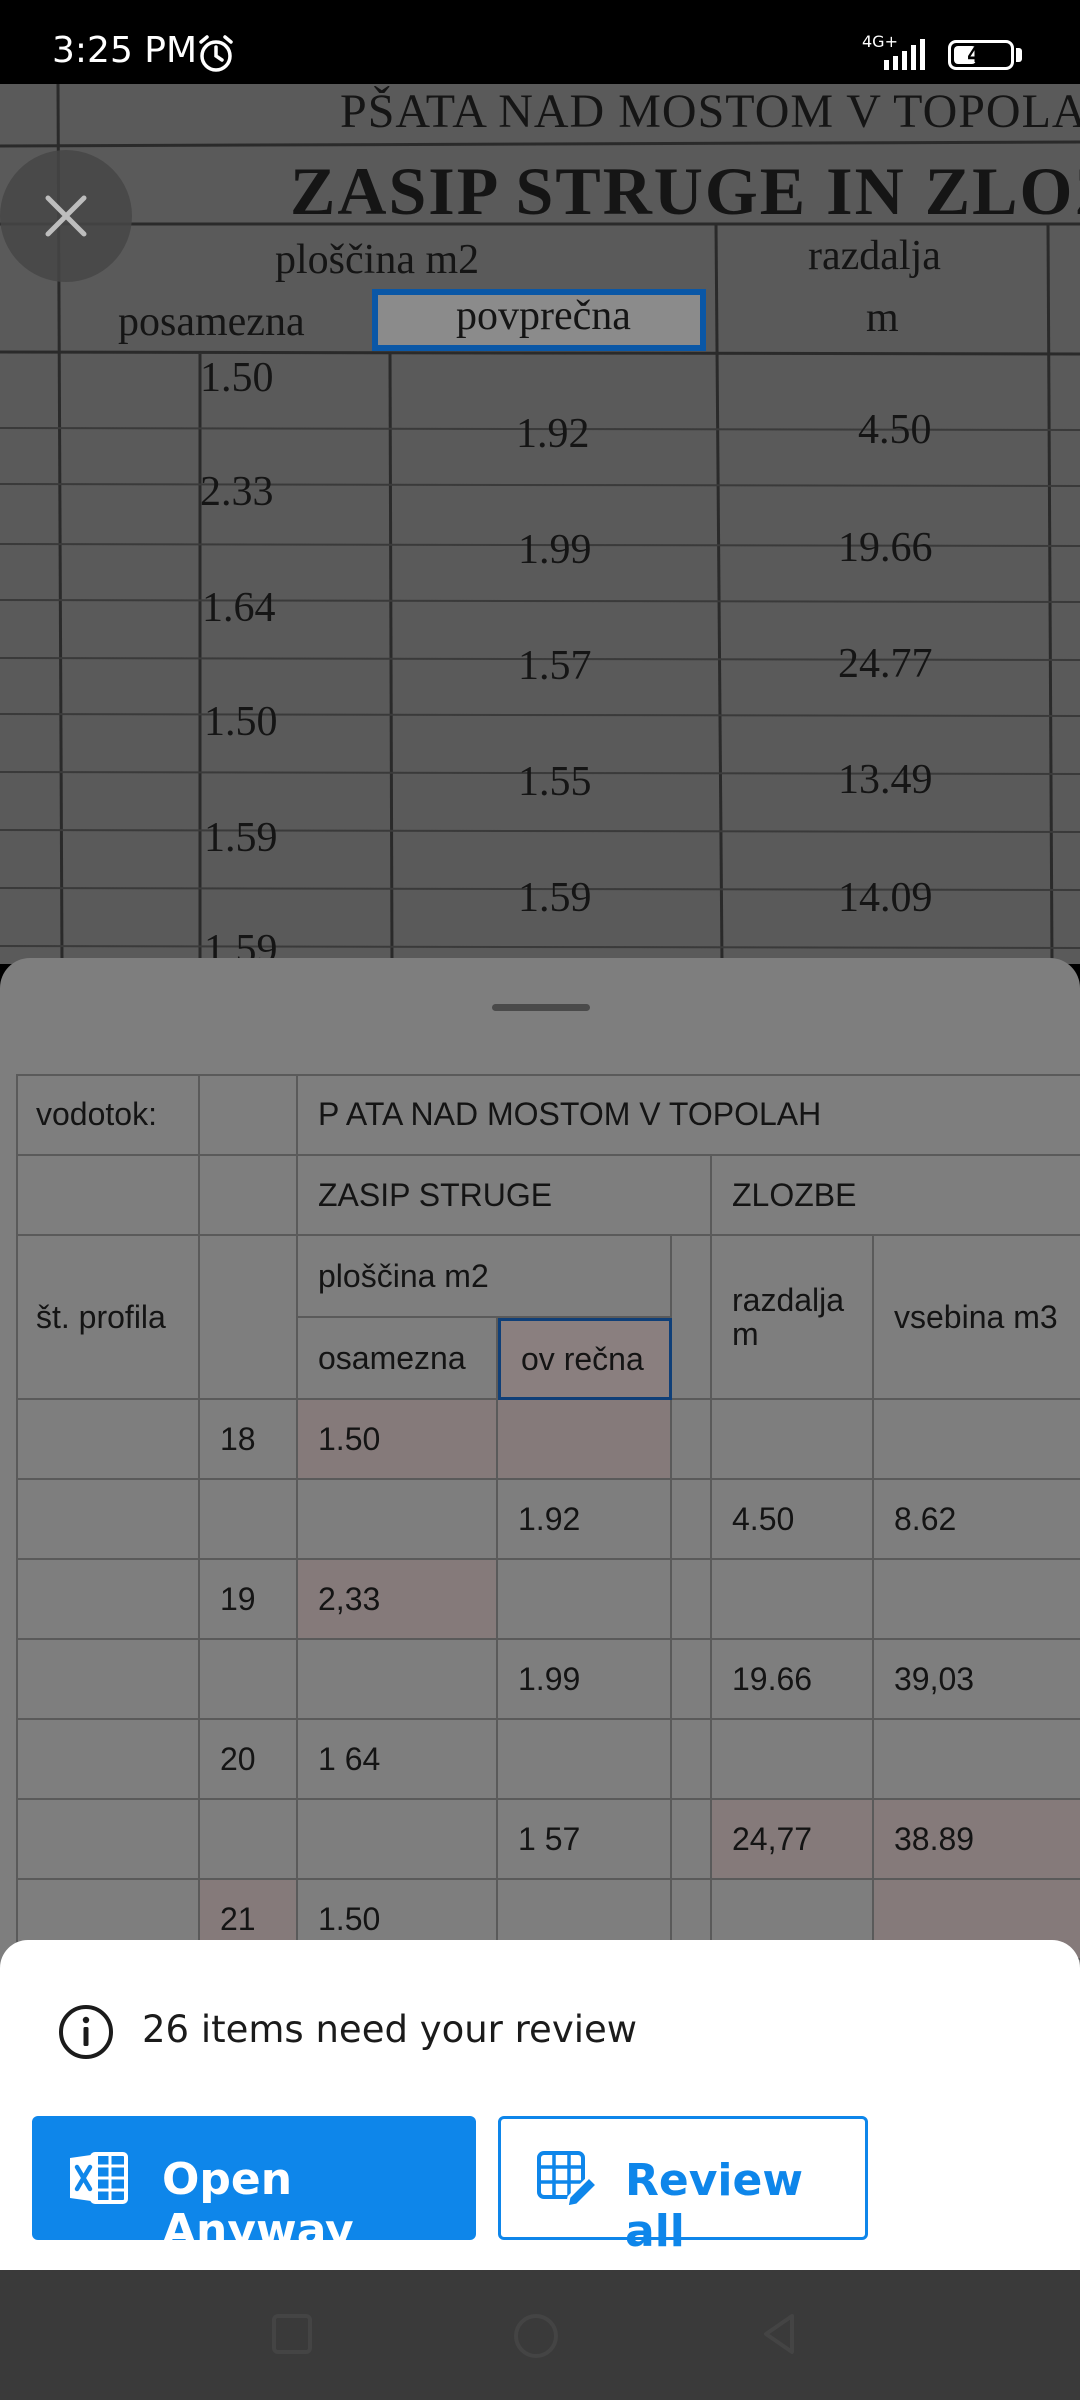 This screenshot has height=2400, width=1080. Describe the element at coordinates (108, 1318) in the screenshot. I see `cell-st-profila: št. profila` at that location.